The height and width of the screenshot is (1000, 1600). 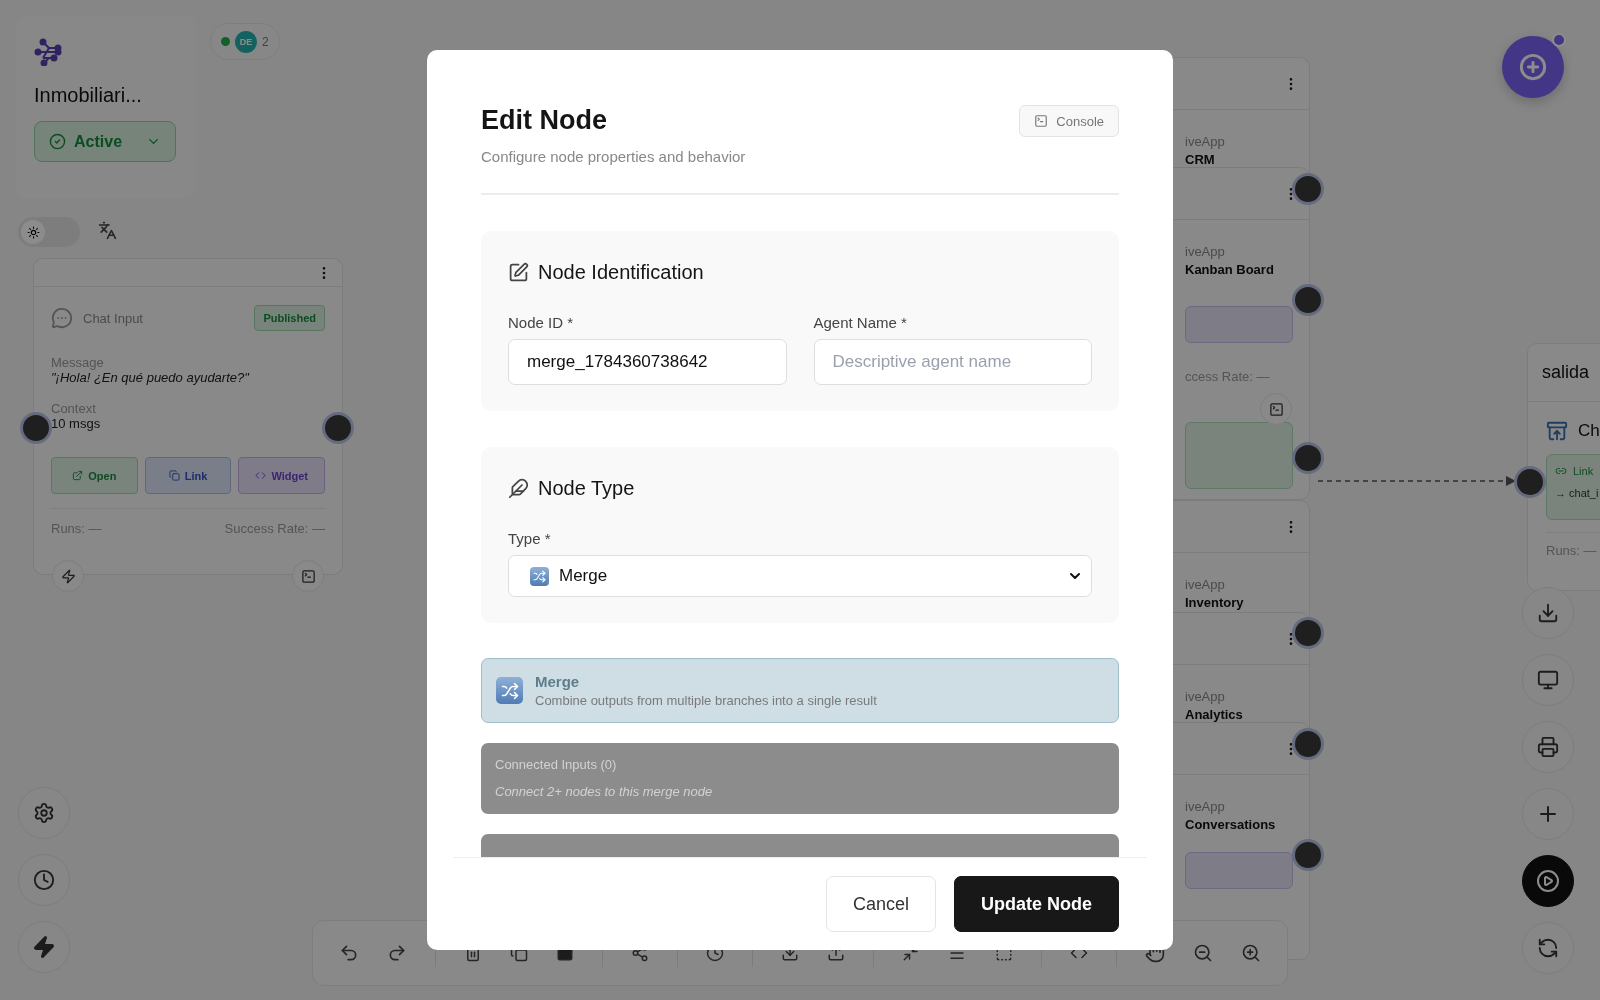 What do you see at coordinates (349, 953) in the screenshot?
I see `undo-button` at bounding box center [349, 953].